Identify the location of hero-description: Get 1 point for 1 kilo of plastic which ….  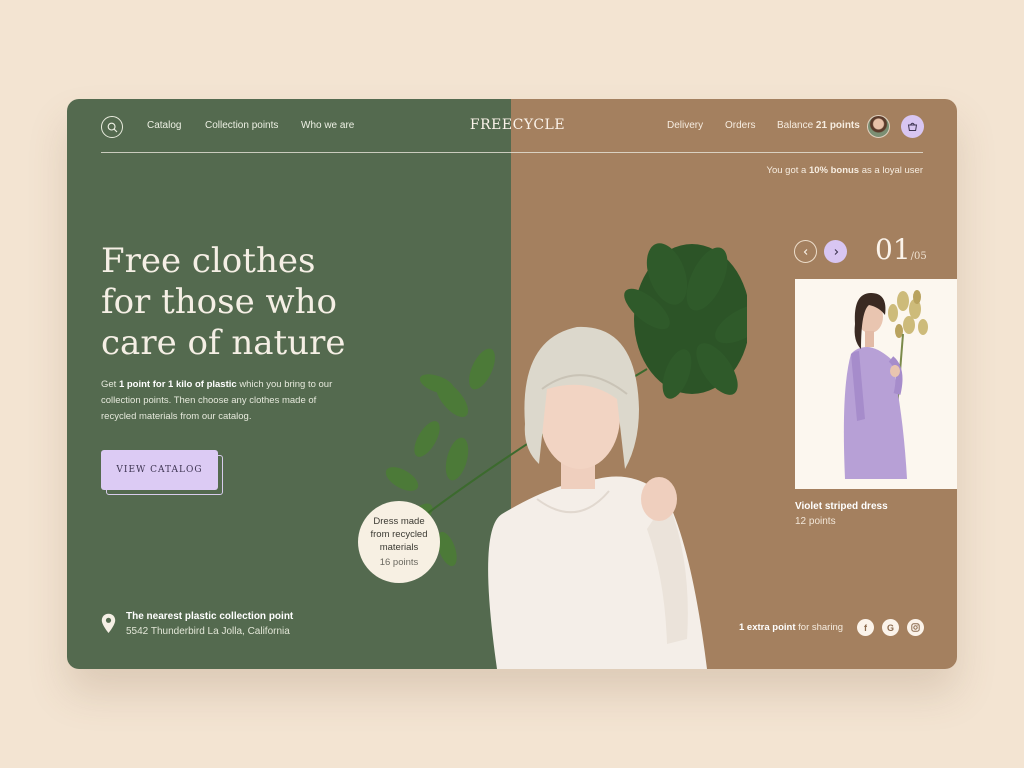
(226, 401).